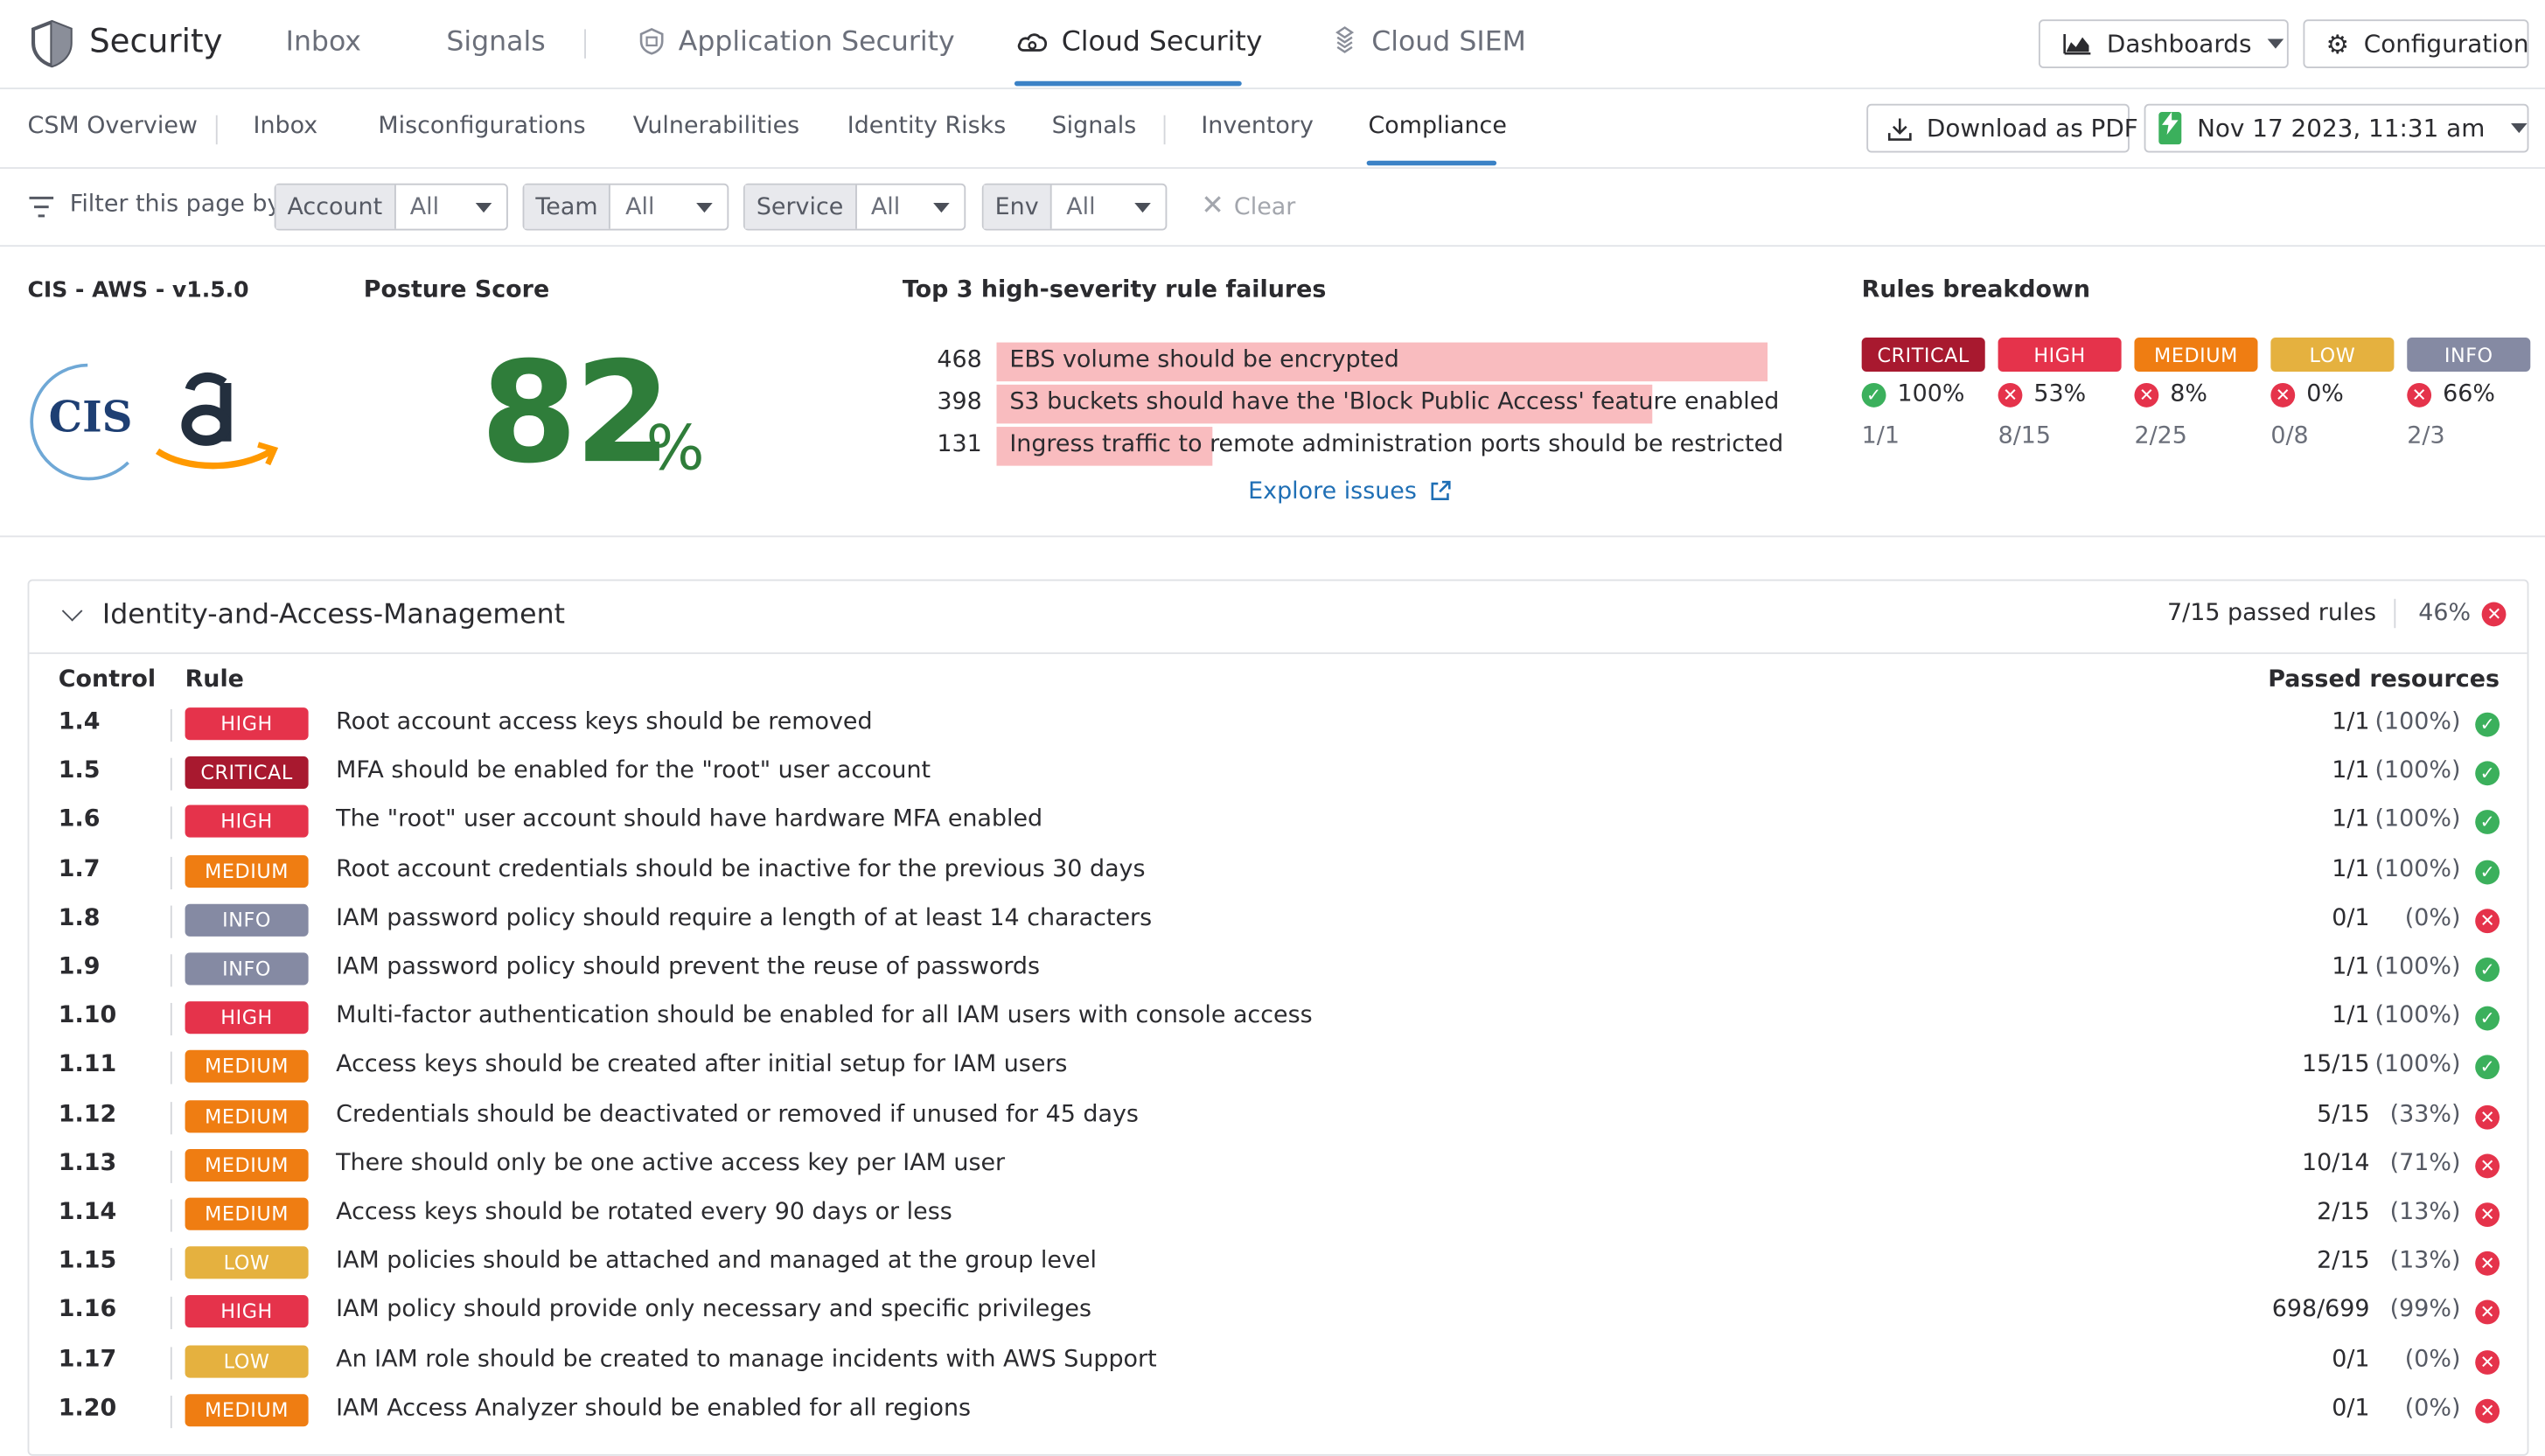  I want to click on severity-badge: LOW, so click(247, 1360).